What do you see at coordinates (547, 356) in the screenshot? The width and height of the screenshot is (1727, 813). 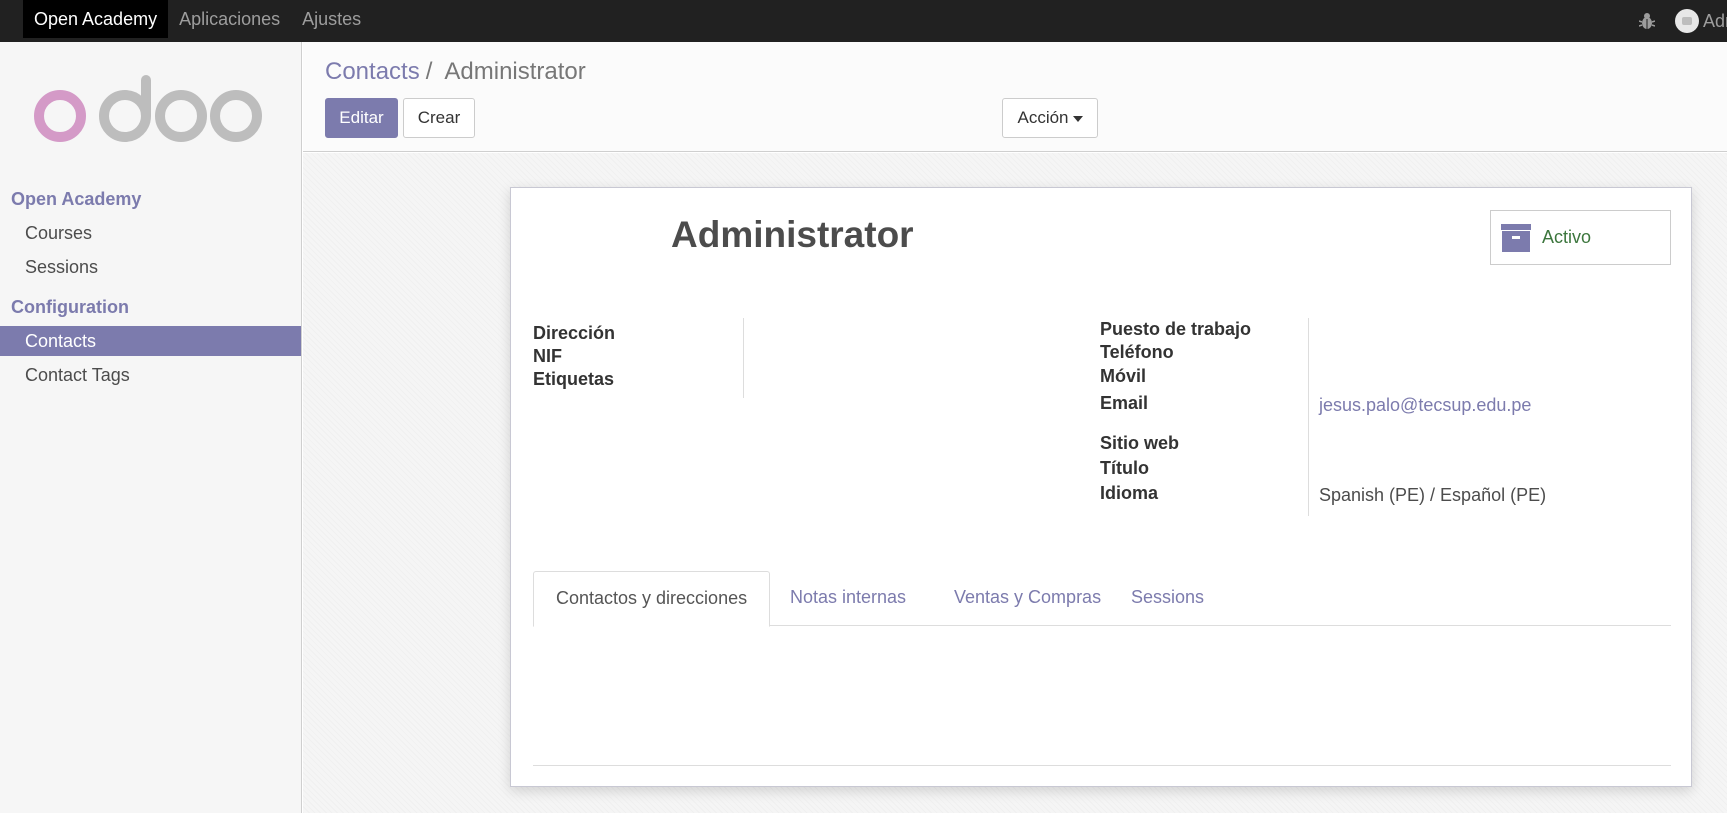 I see `vat-label: NIF` at bounding box center [547, 356].